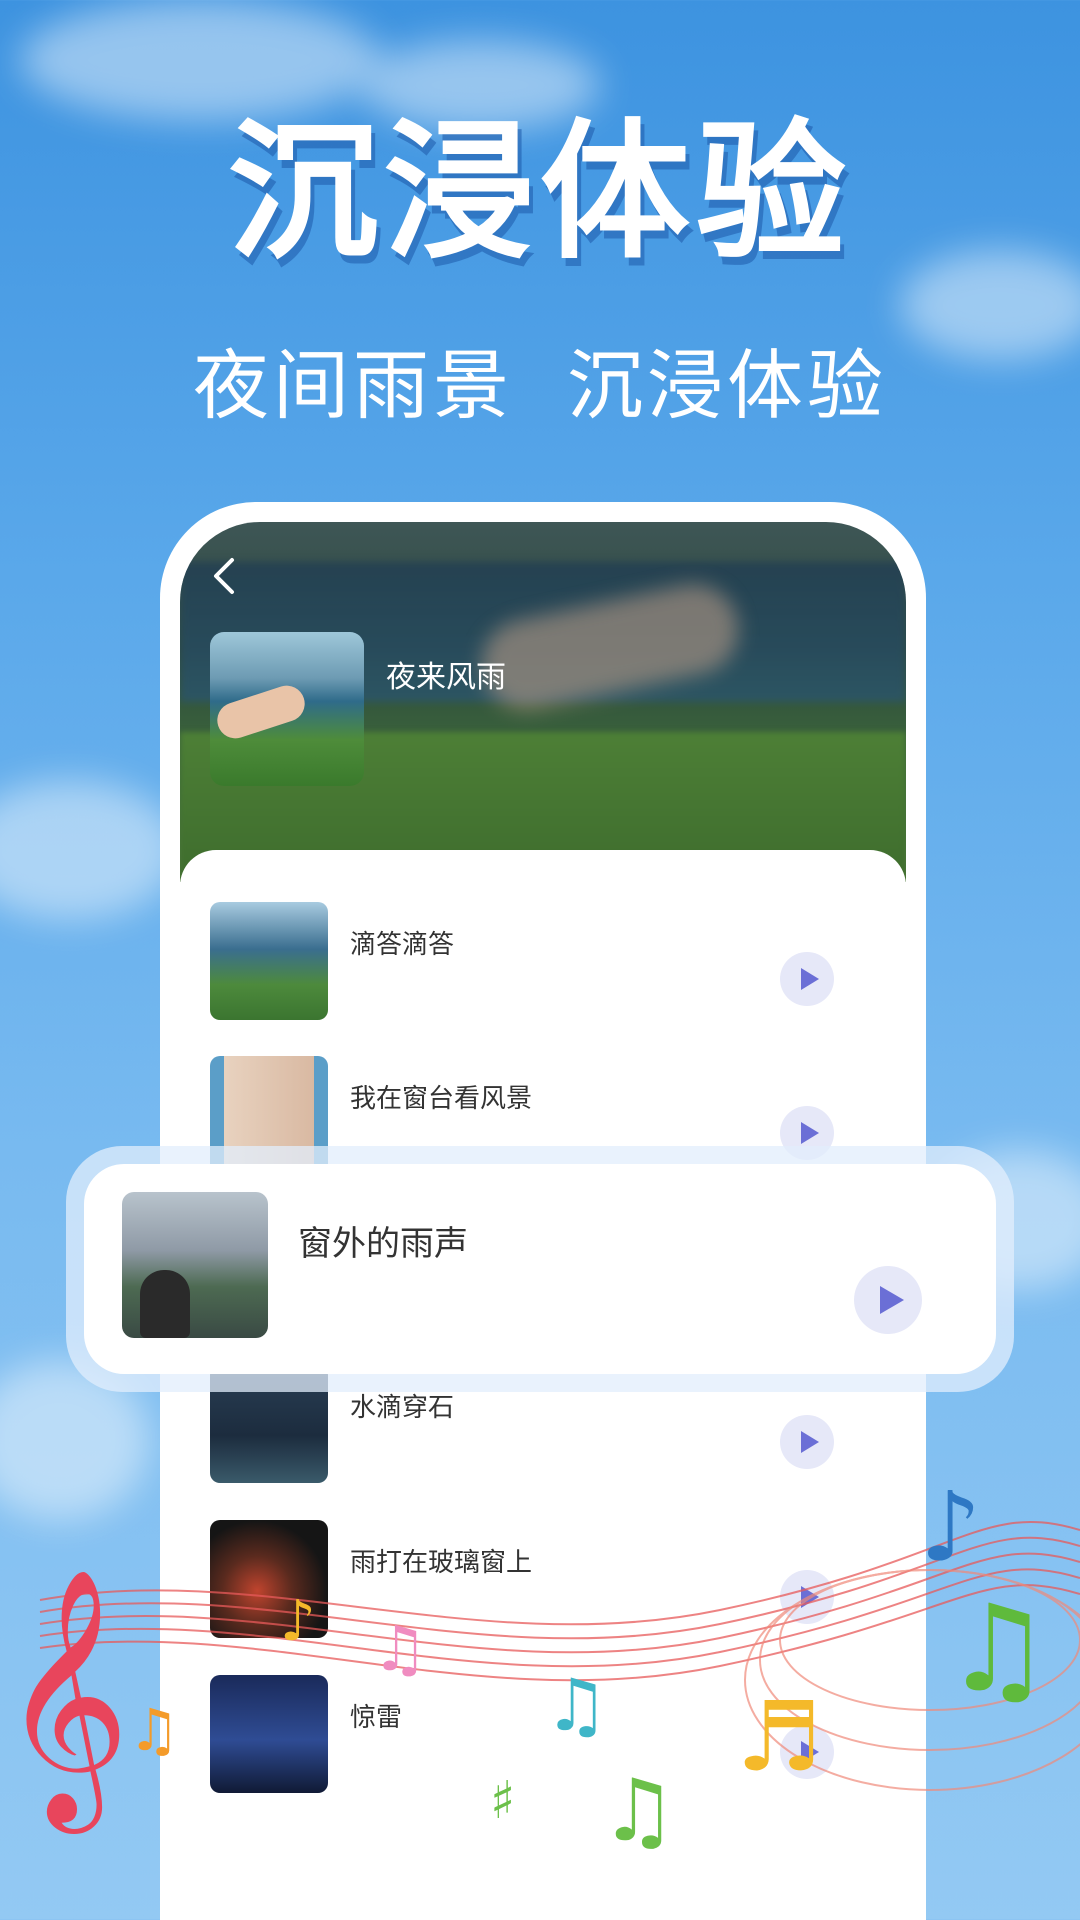 Image resolution: width=1080 pixels, height=1920 pixels. I want to click on featured-track-title: 窗外的雨声, so click(383, 1244).